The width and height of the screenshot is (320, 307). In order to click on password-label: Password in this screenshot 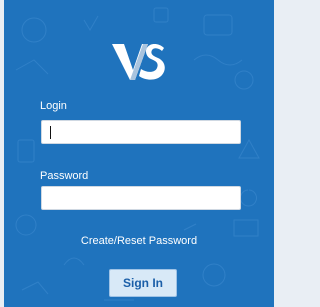, I will do `click(64, 176)`.